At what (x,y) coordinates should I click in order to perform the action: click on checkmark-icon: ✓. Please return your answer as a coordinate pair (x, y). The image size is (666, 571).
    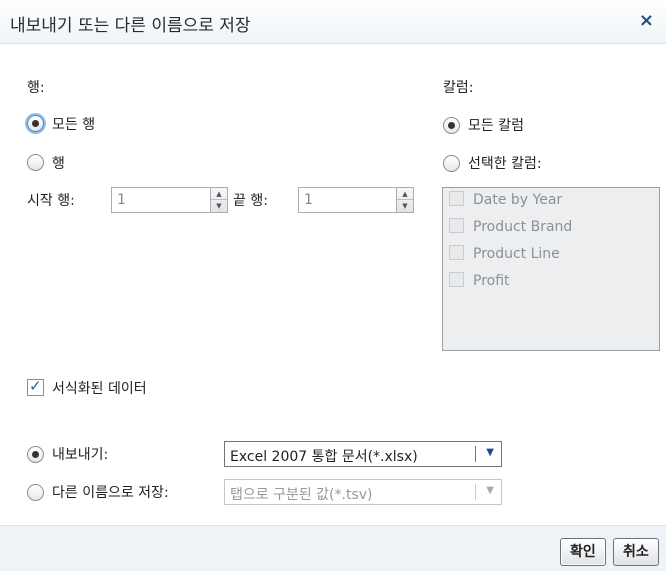
    Looking at the image, I should click on (35, 386).